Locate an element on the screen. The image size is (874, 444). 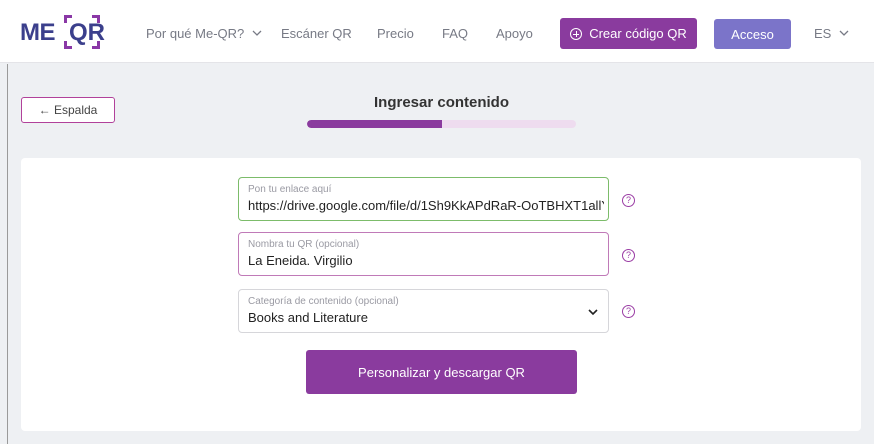
nav-support: Apoyo is located at coordinates (514, 33).